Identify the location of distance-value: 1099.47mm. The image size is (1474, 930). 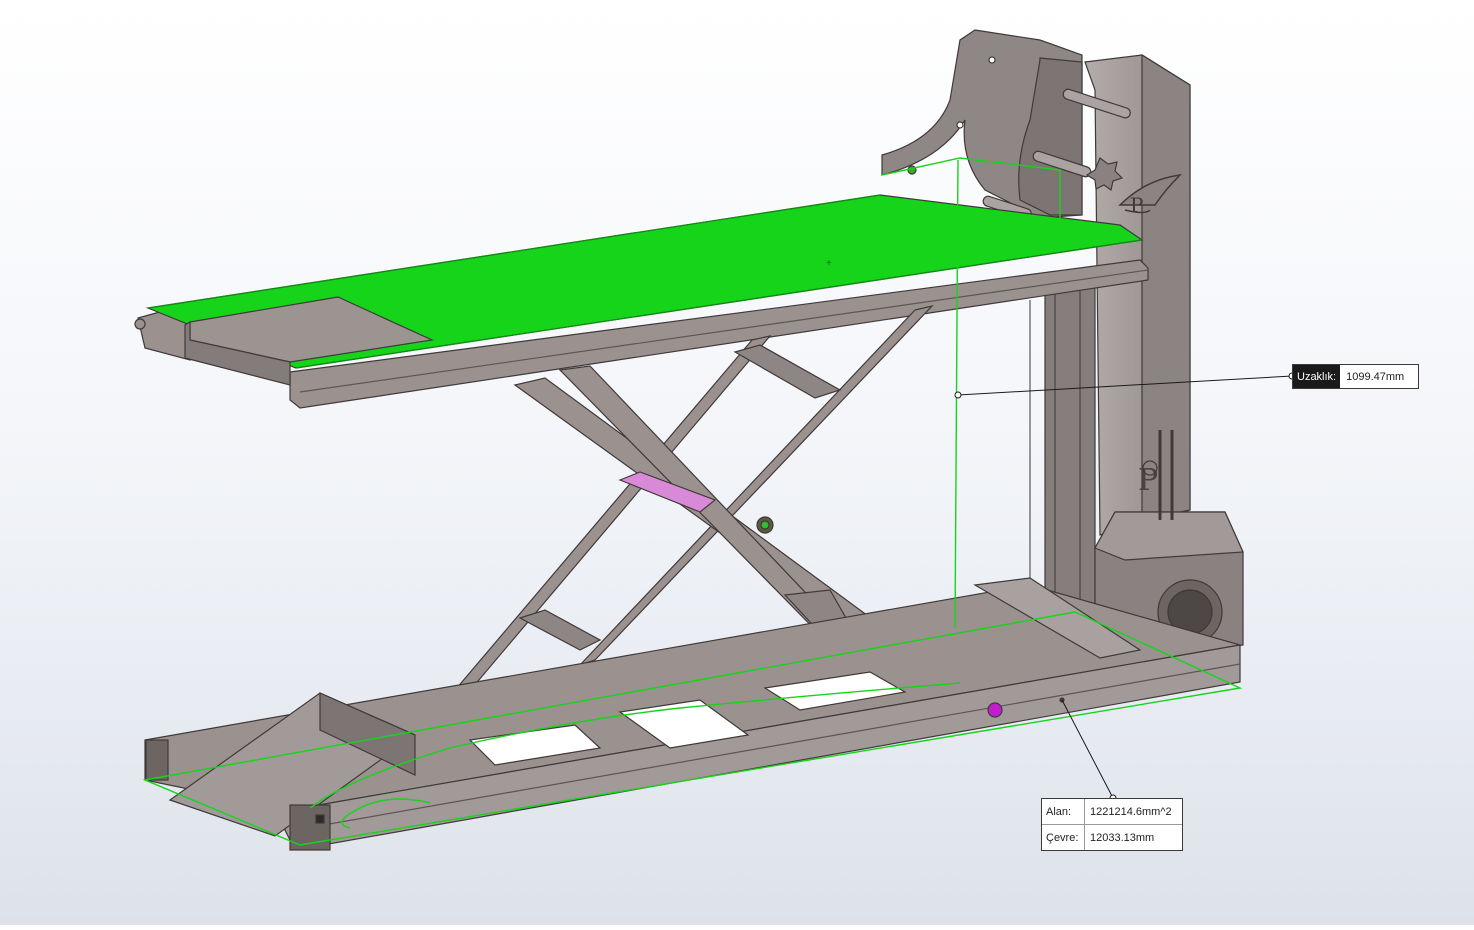
(1375, 376).